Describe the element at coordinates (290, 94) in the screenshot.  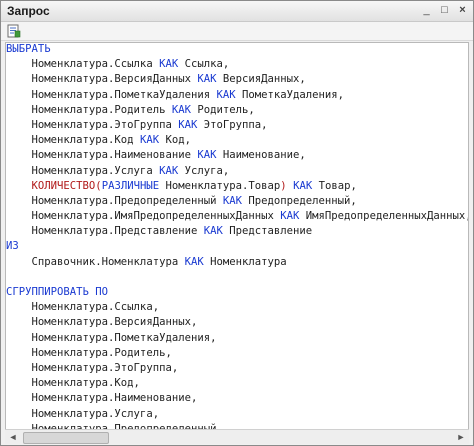
I see `code-token: ПометкаУдаления,` at that location.